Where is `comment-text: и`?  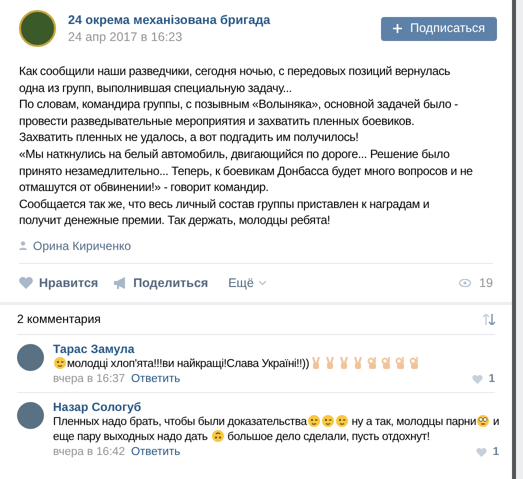 comment-text: и is located at coordinates (496, 422).